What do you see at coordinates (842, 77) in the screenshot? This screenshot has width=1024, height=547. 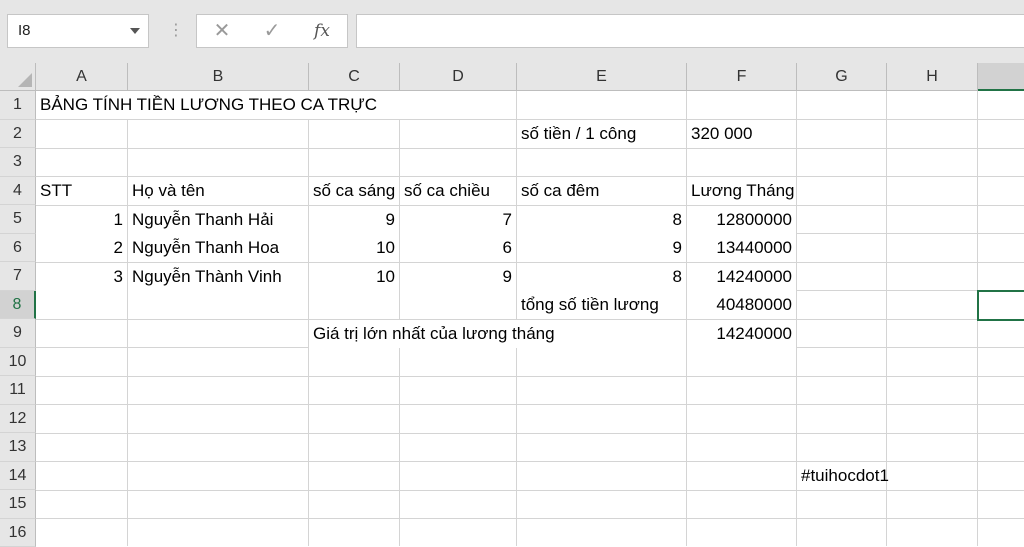 I see `column-header-g: G` at bounding box center [842, 77].